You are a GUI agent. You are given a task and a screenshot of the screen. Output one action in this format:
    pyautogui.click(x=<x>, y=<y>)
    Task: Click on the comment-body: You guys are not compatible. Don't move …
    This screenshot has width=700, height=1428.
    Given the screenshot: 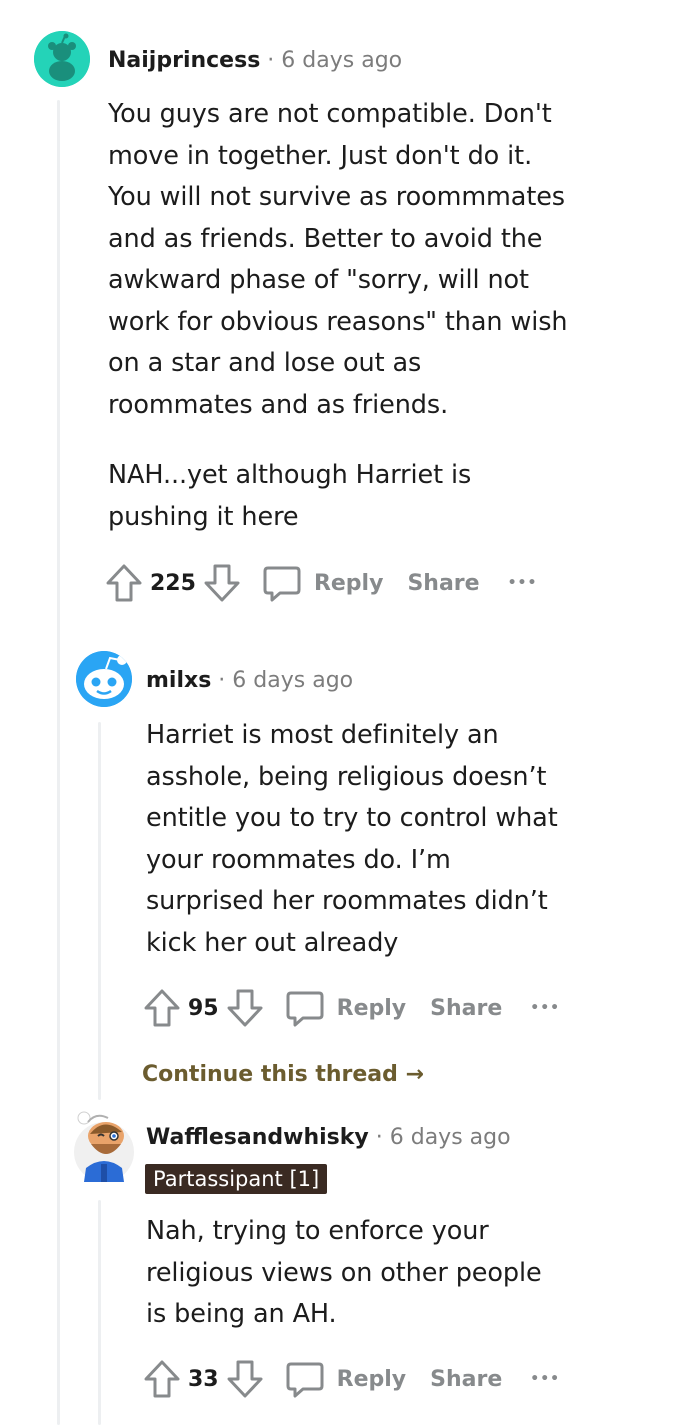 What is the action you would take?
    pyautogui.click(x=338, y=259)
    